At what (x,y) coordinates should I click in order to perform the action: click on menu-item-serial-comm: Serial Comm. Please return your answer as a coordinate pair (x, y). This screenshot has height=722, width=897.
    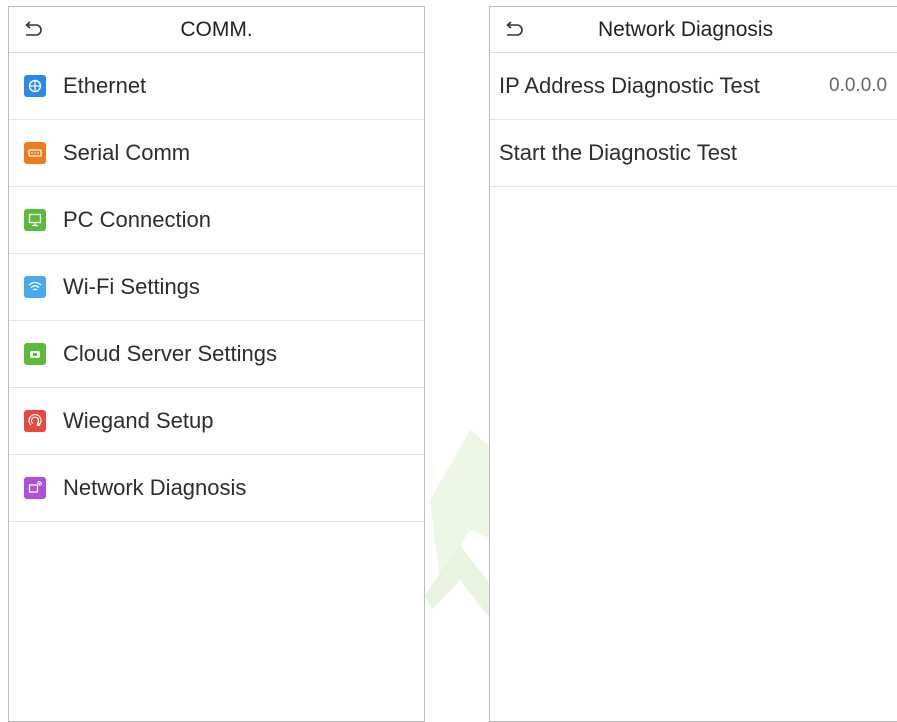
    Looking at the image, I should click on (216, 153).